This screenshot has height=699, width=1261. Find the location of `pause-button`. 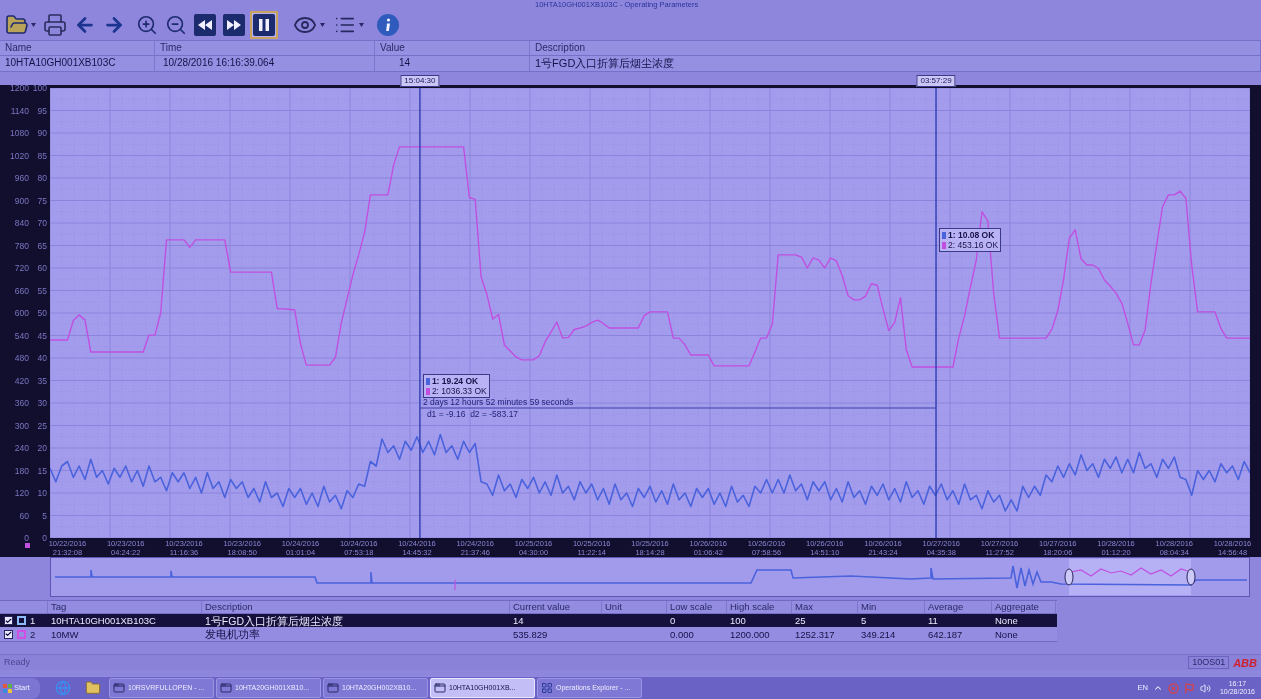

pause-button is located at coordinates (264, 25).